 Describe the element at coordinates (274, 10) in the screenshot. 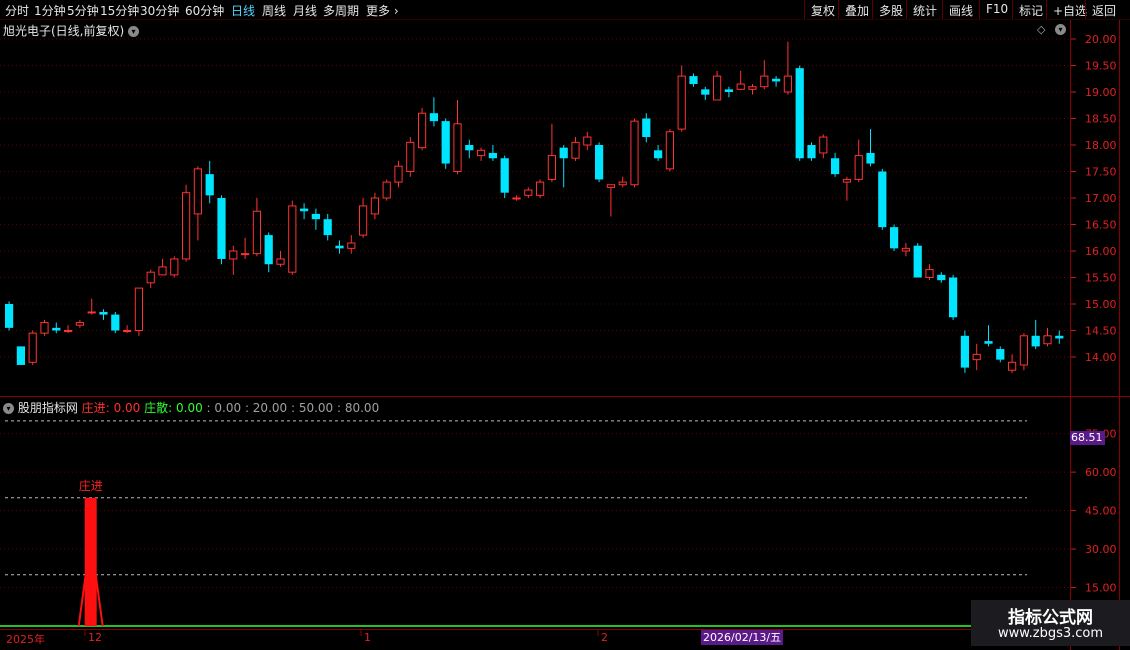

I see `period-tab-weekly: 周线` at that location.